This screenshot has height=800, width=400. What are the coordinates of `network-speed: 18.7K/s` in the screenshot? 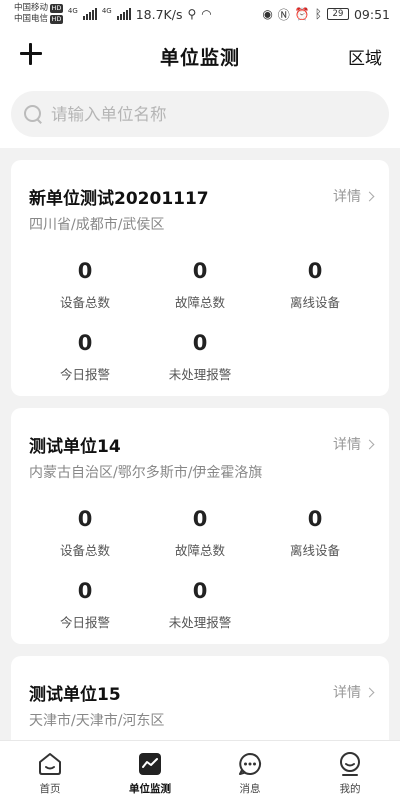 It's located at (159, 14).